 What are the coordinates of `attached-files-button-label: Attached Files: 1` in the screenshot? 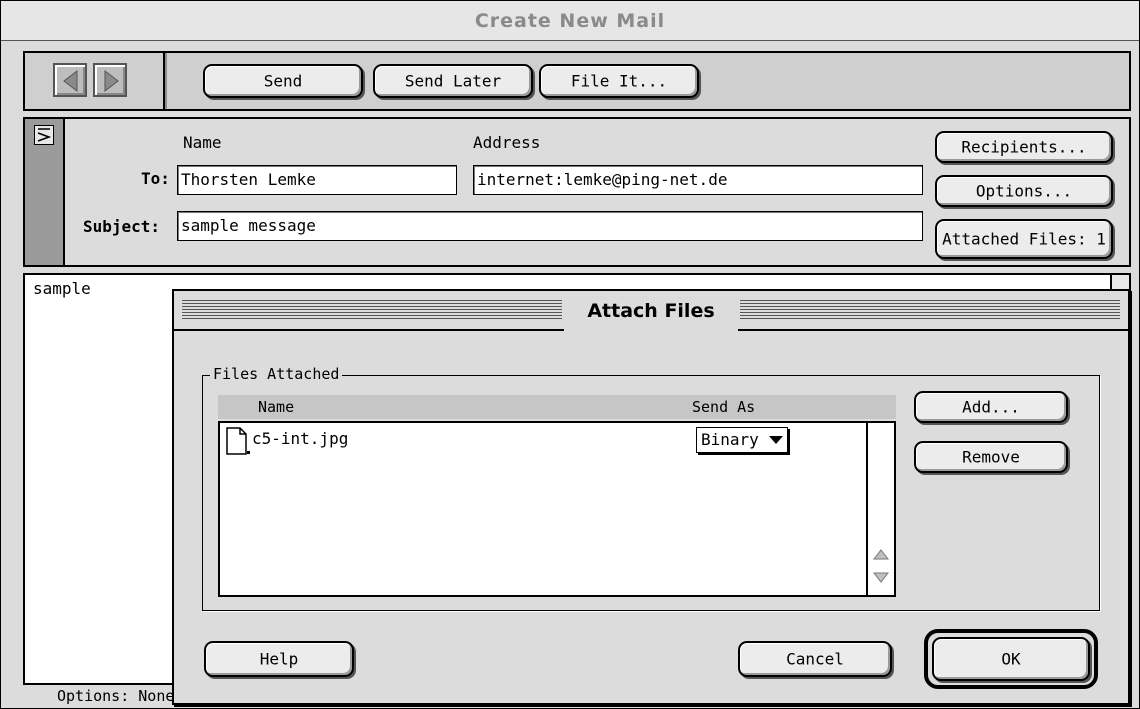 It's located at (1024, 239).